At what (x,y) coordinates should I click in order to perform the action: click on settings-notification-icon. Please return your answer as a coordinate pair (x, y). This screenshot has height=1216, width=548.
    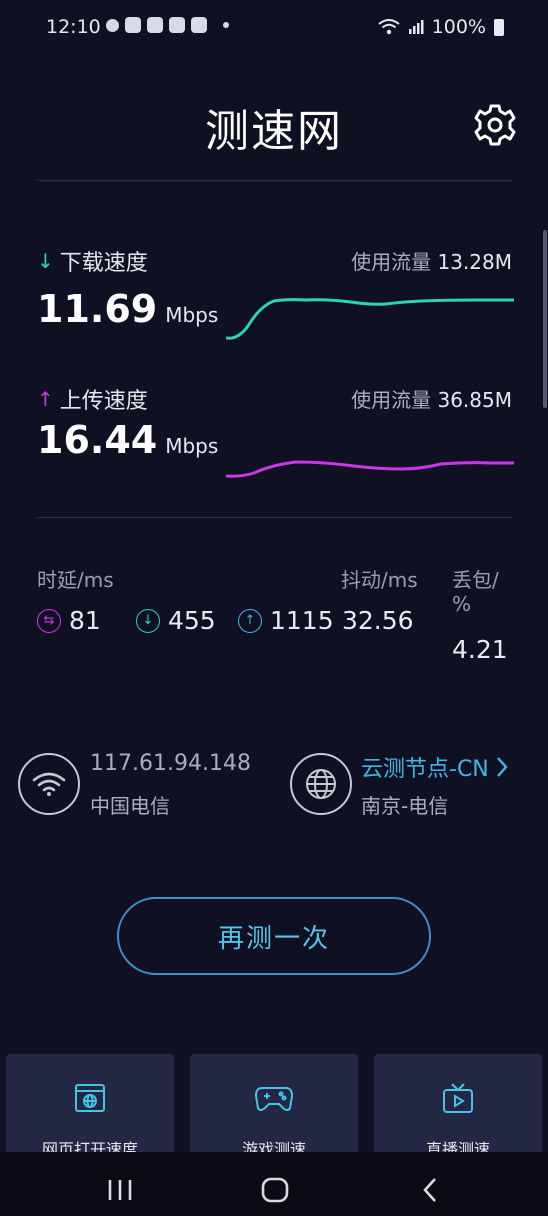
    Looking at the image, I should click on (112, 25).